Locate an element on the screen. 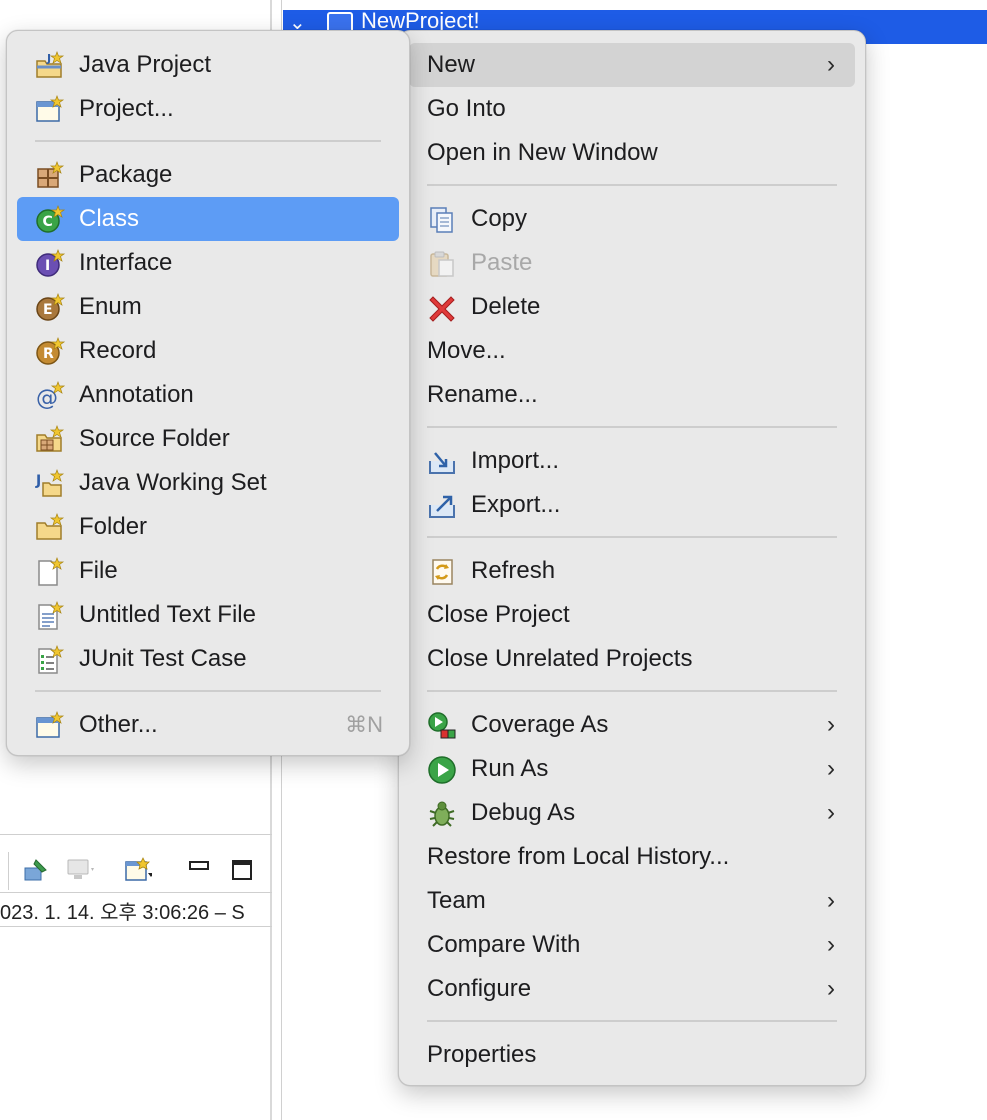  menu-item-label: Run As is located at coordinates (510, 768).